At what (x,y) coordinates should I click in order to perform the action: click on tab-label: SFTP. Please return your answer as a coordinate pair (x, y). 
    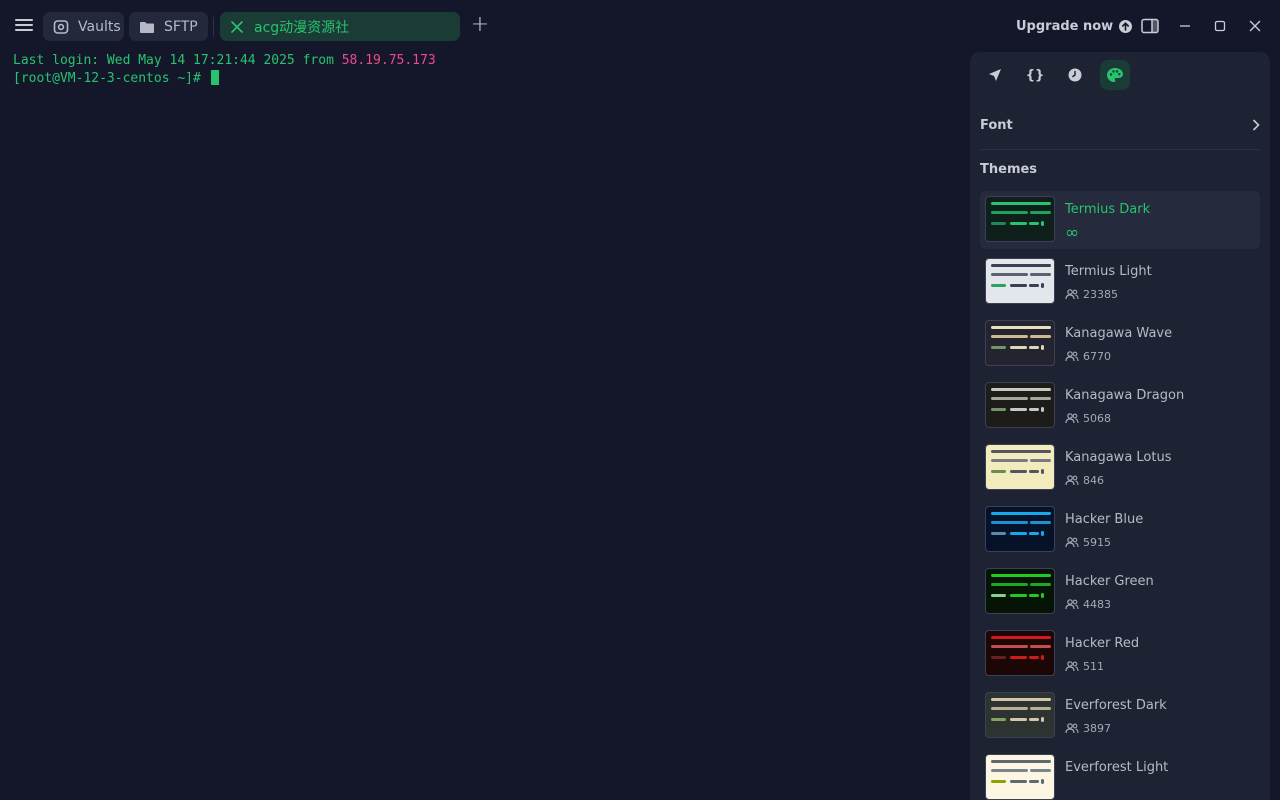
    Looking at the image, I should click on (181, 26).